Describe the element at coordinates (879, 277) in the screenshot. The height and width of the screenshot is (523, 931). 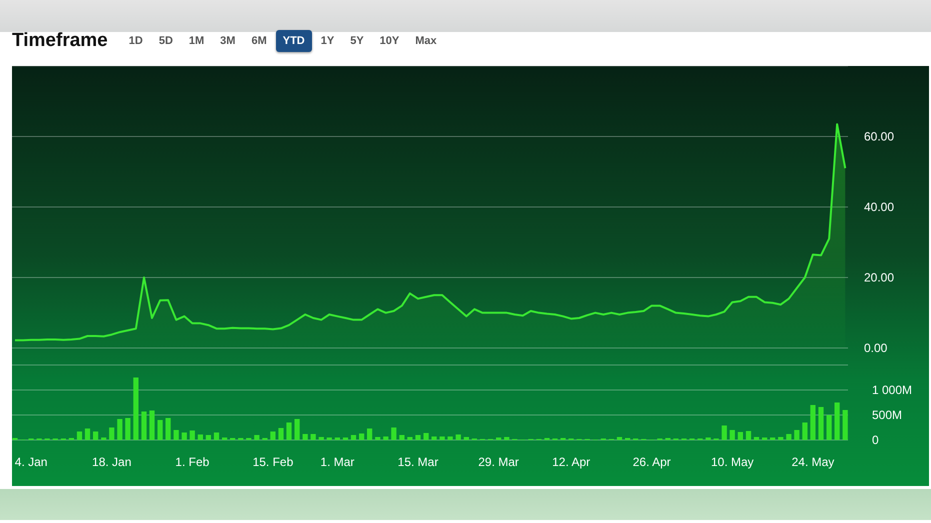
I see `axis-label: 20.00` at that location.